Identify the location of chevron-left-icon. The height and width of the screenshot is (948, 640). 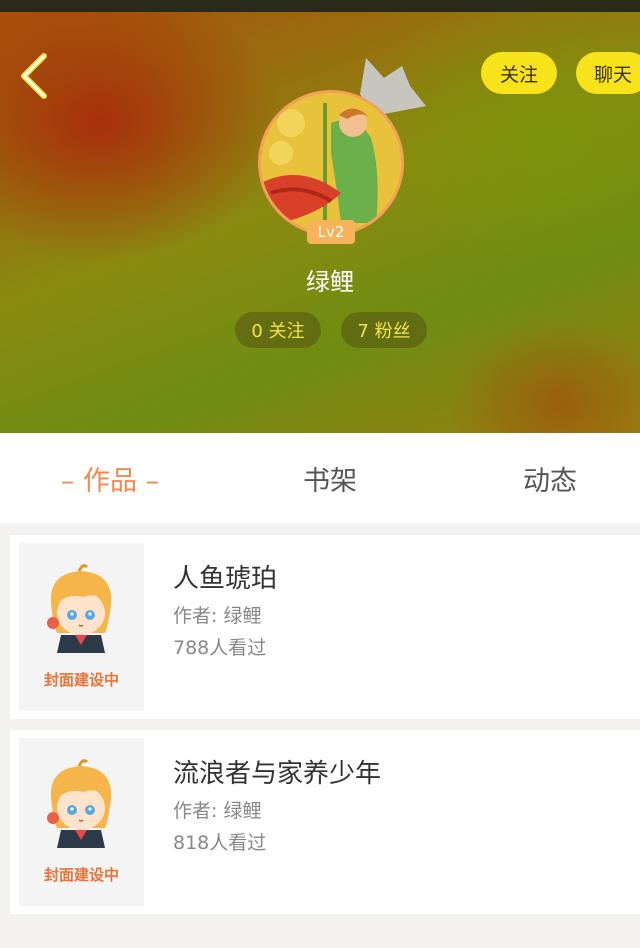
(34, 76).